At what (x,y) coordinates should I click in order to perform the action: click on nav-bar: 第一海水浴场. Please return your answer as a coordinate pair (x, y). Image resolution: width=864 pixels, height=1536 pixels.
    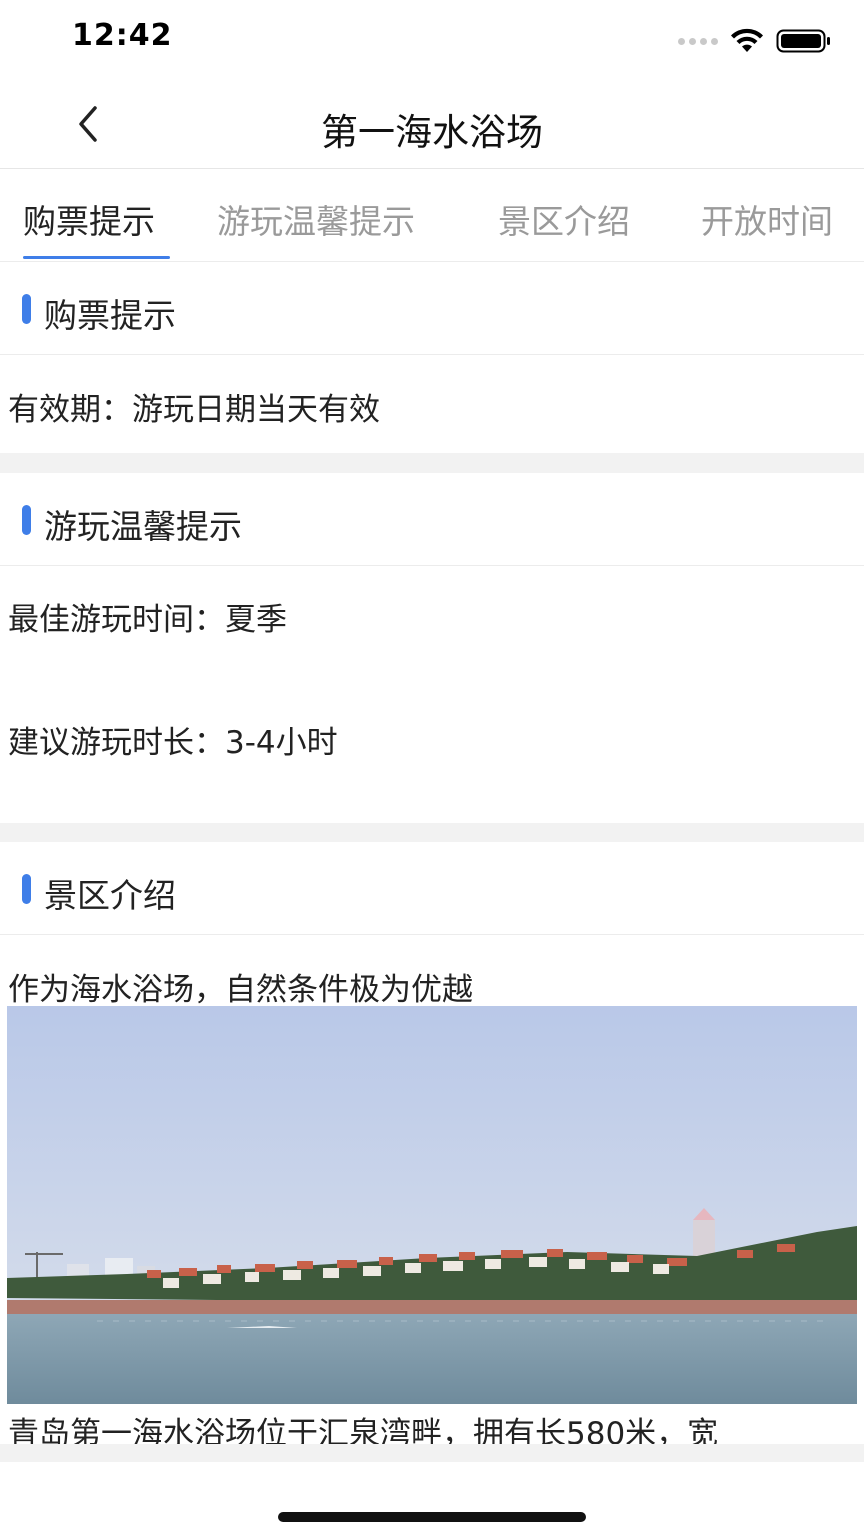
    Looking at the image, I should click on (432, 124).